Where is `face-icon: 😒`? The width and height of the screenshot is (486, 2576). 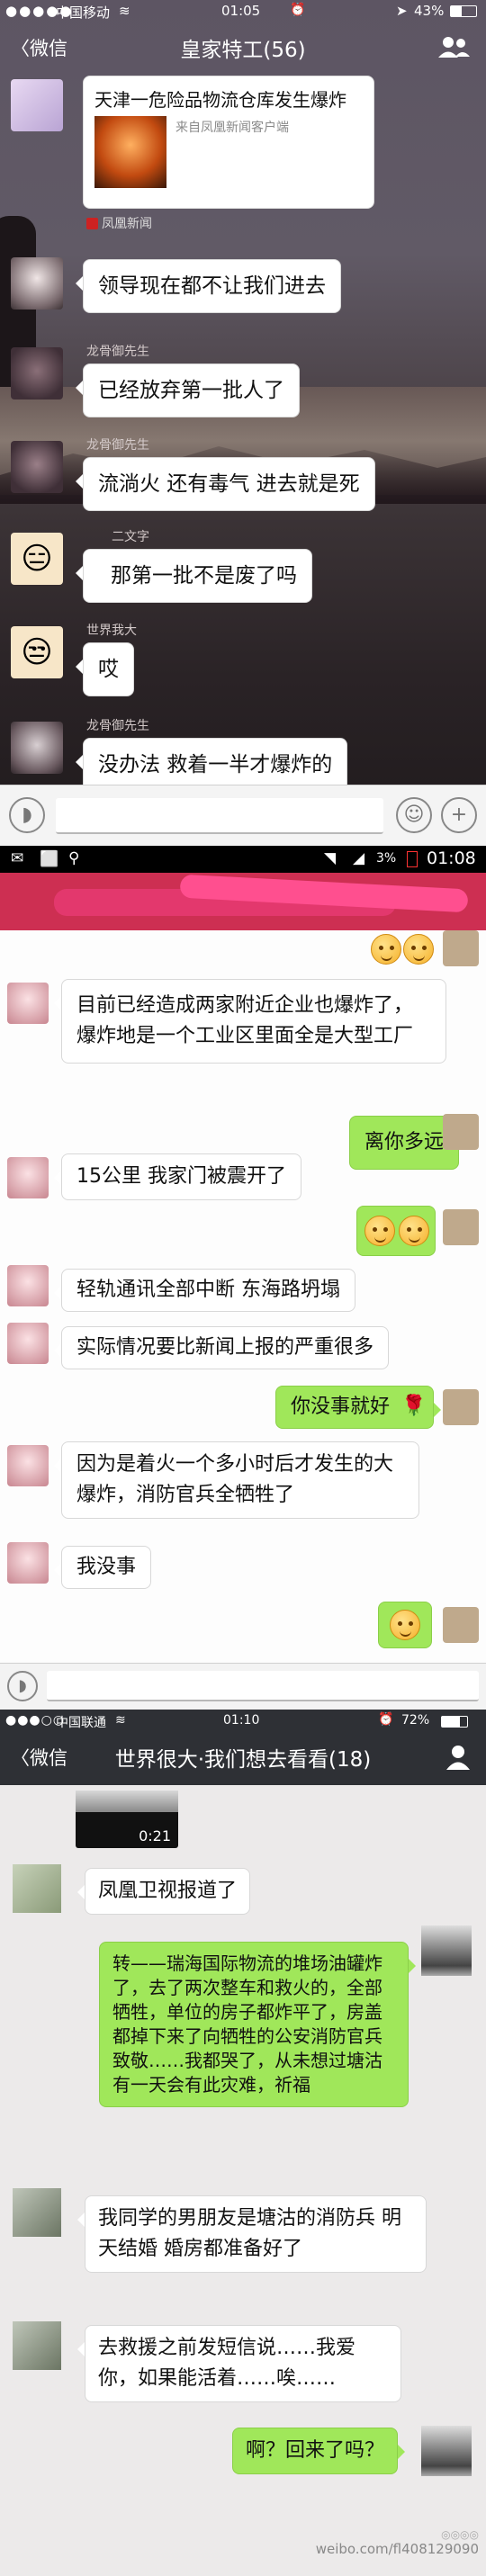
face-icon: 😒 is located at coordinates (37, 652).